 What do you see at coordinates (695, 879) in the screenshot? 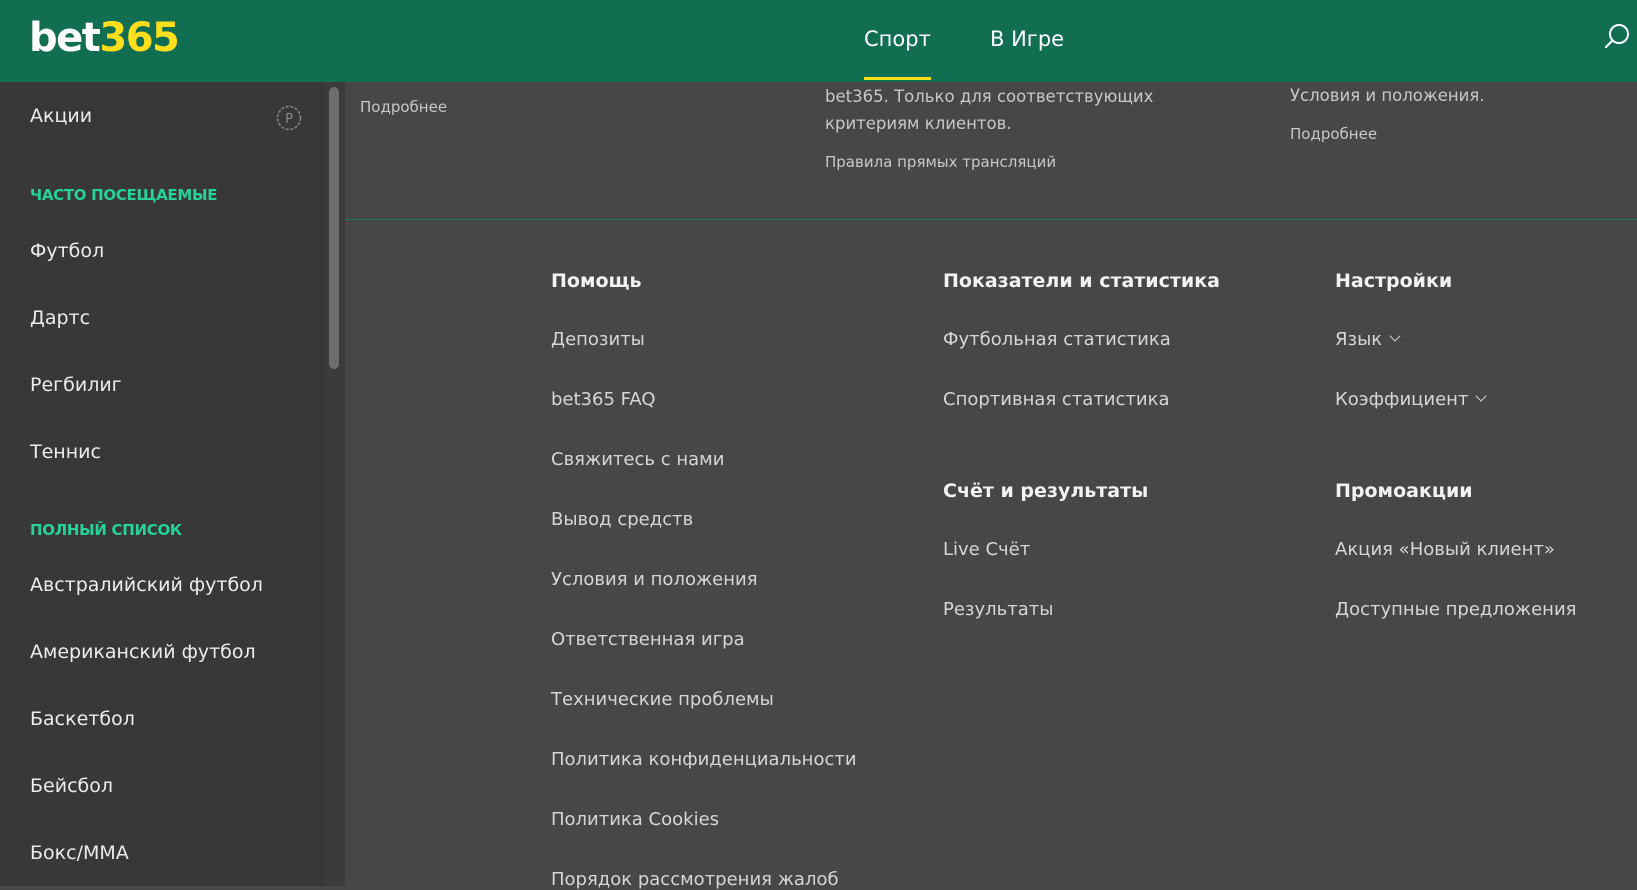
I see `help-link-complaints: Порядок рассмотрения жалоб` at bounding box center [695, 879].